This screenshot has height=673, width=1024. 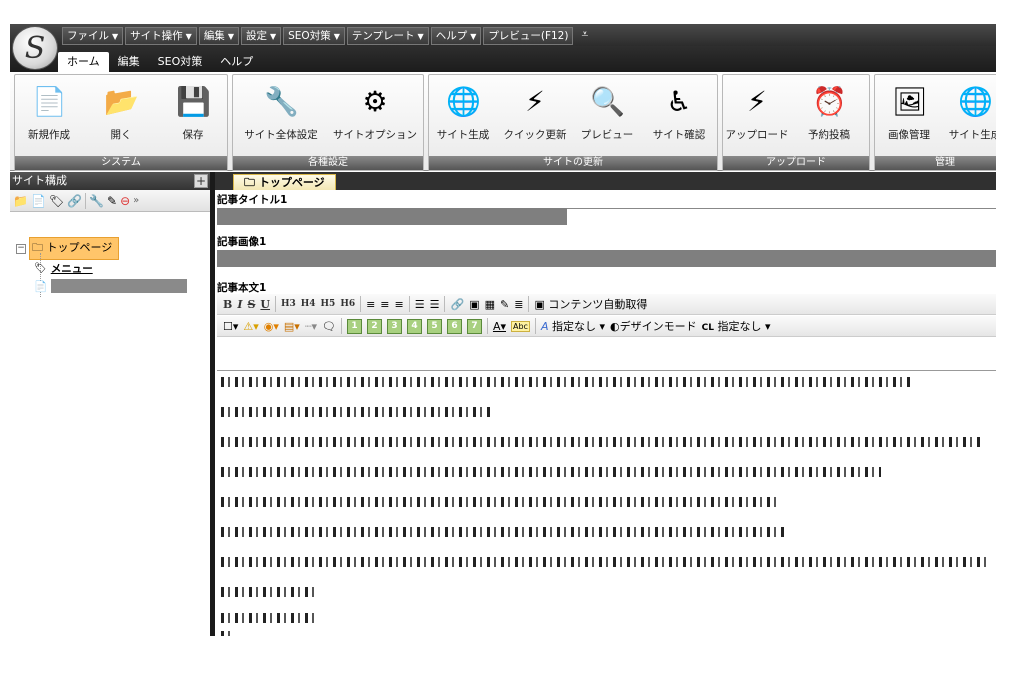 I want to click on heading-deco-dropdown: ▤▾, so click(x=292, y=326).